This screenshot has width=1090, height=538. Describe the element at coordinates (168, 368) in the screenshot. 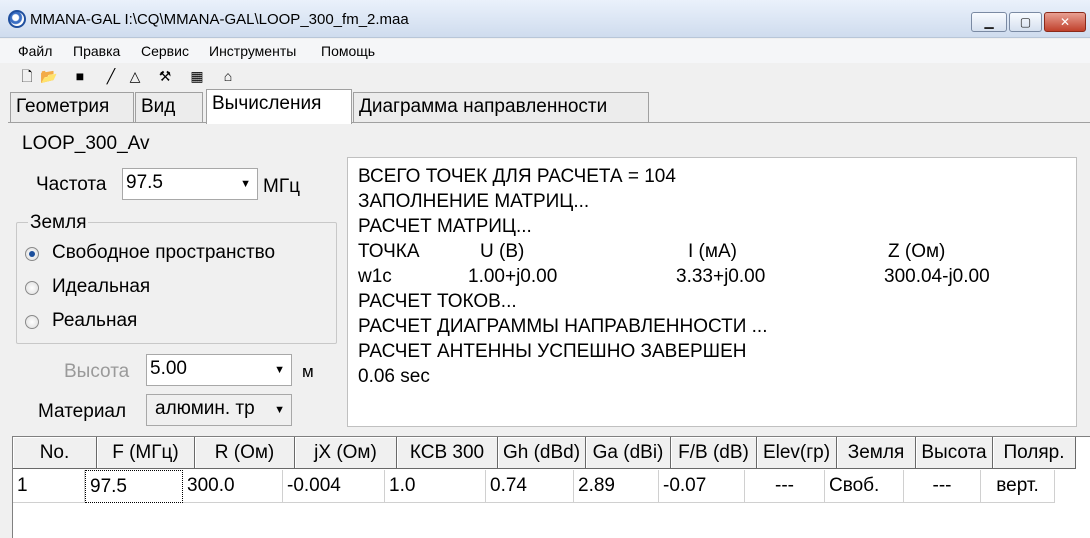

I see `height-value: 5.00` at that location.